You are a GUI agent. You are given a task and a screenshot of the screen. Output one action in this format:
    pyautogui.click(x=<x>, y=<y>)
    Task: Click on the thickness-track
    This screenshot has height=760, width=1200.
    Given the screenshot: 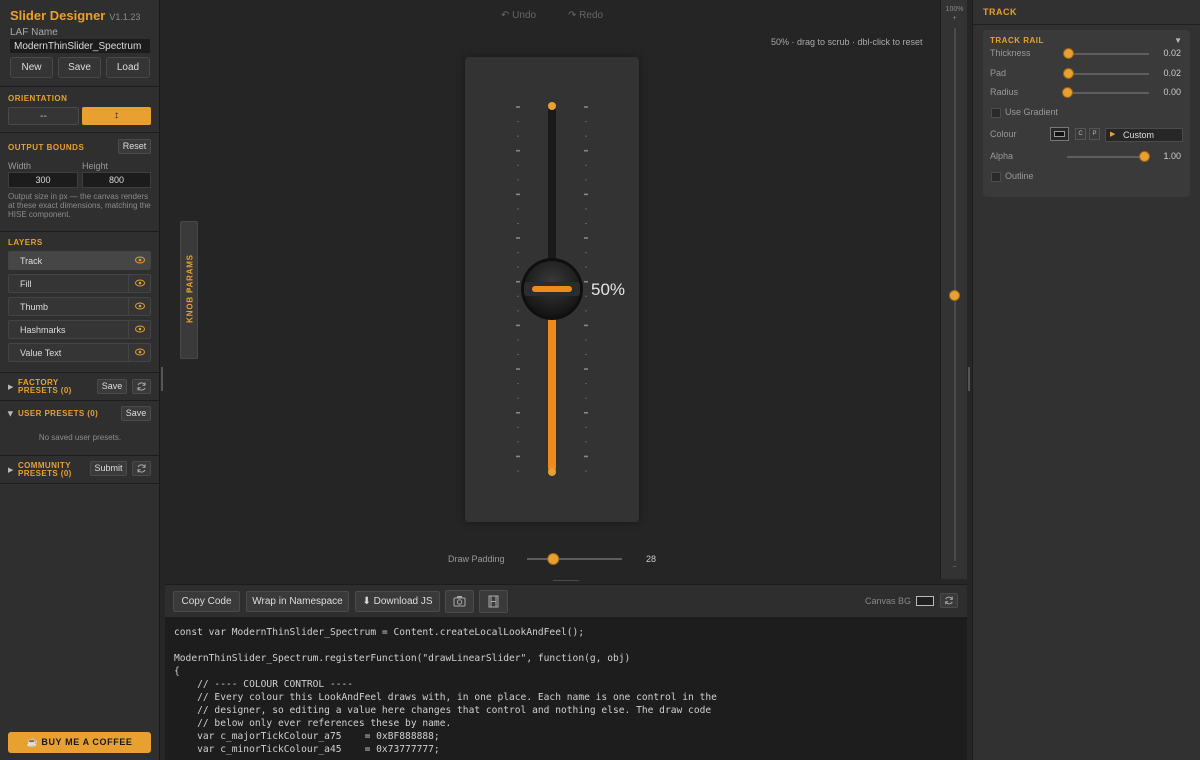 What is the action you would take?
    pyautogui.click(x=1108, y=54)
    